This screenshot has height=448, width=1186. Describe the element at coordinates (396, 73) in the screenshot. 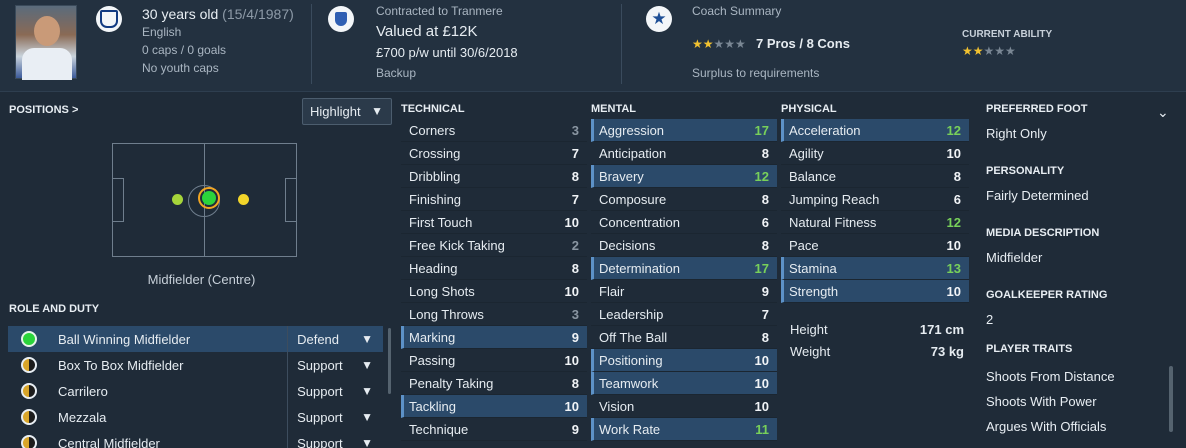

I see `squad-status: Backup` at that location.